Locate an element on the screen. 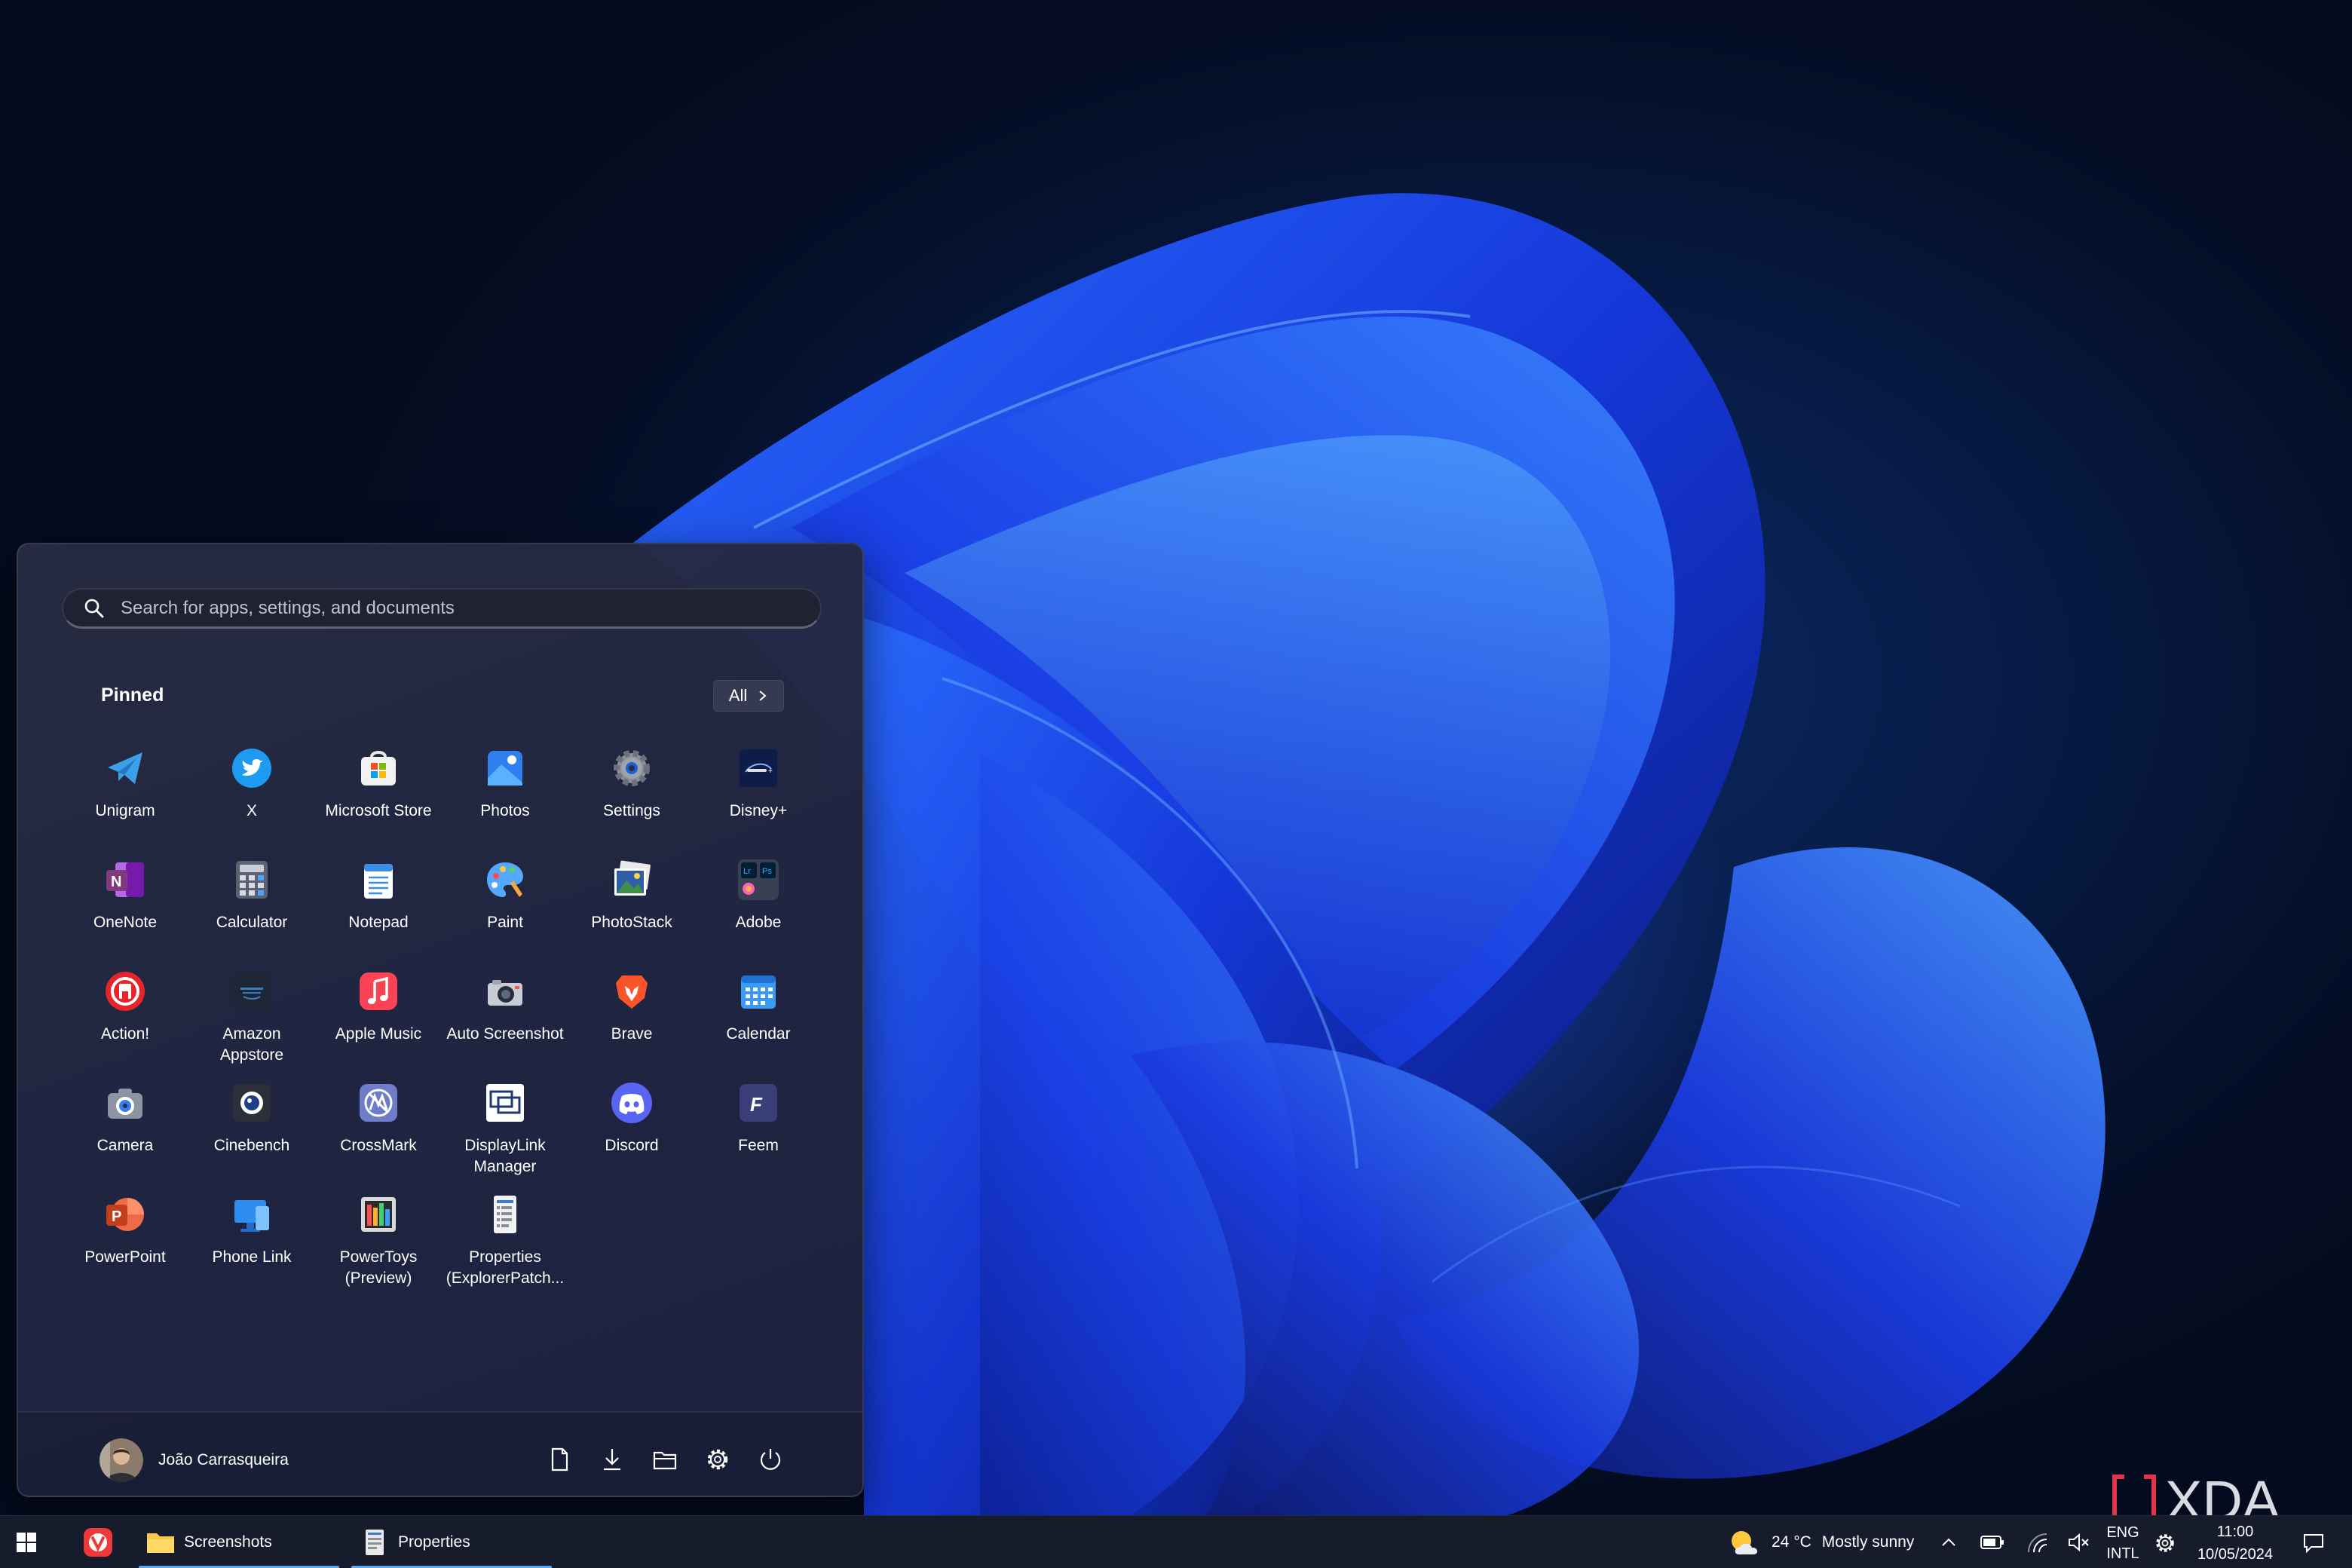  pinned-app-photostack: PhotoStack is located at coordinates (631, 898).